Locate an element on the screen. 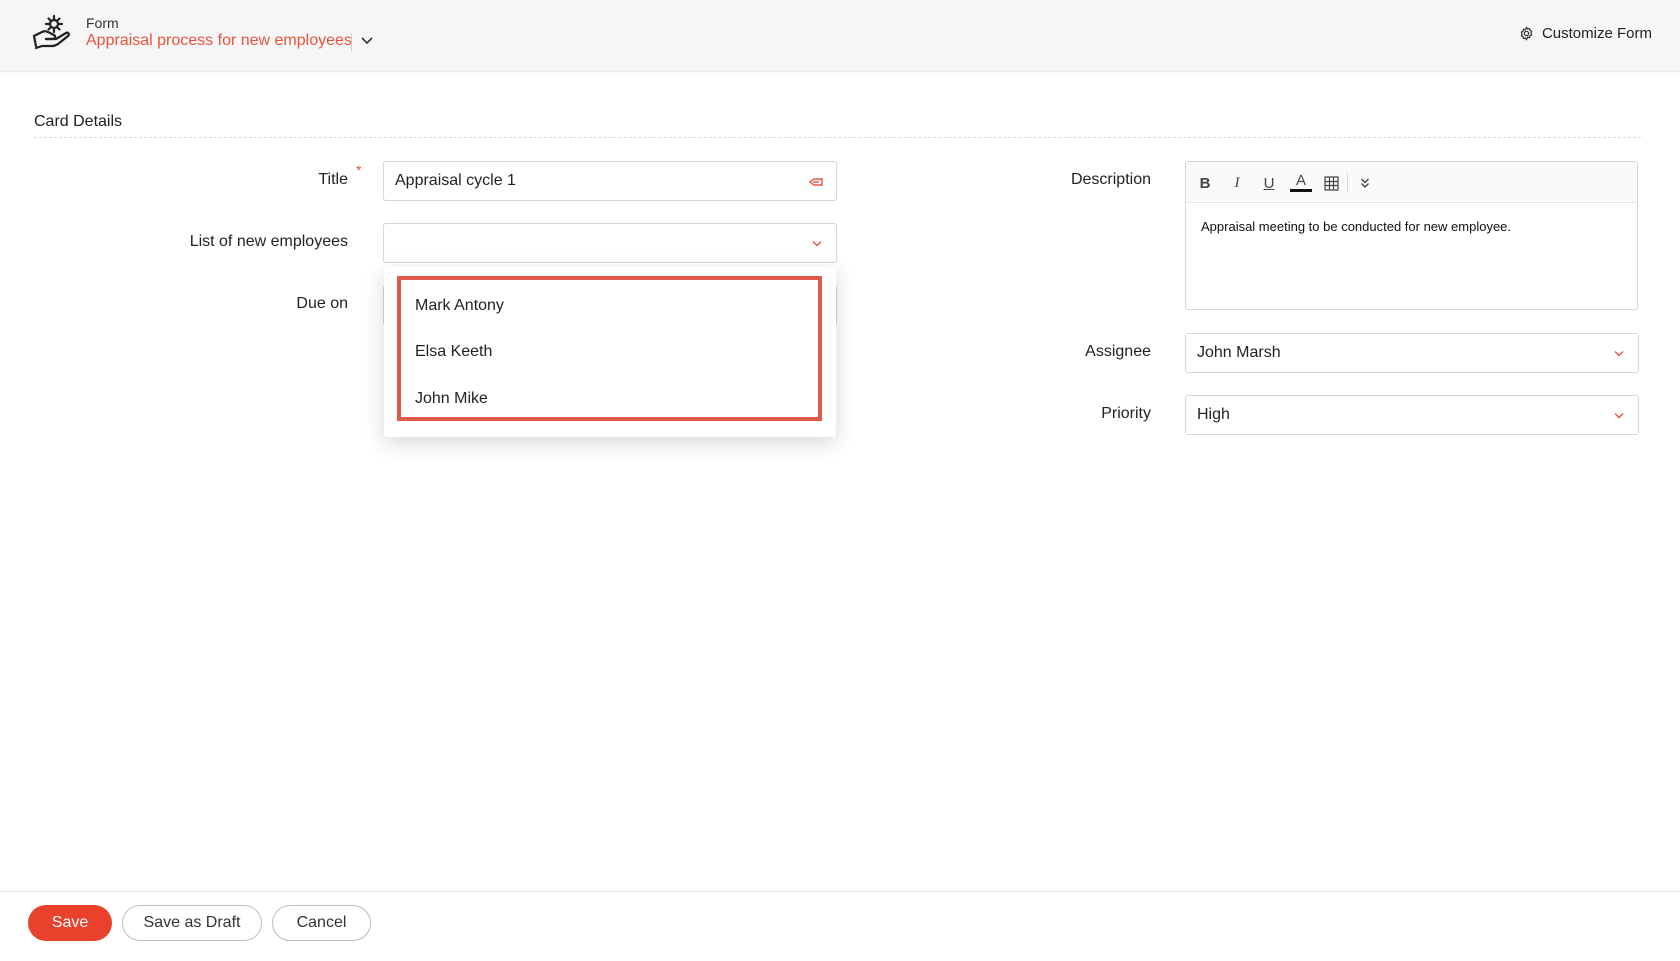 This screenshot has width=1680, height=961. form-label: Form is located at coordinates (102, 23).